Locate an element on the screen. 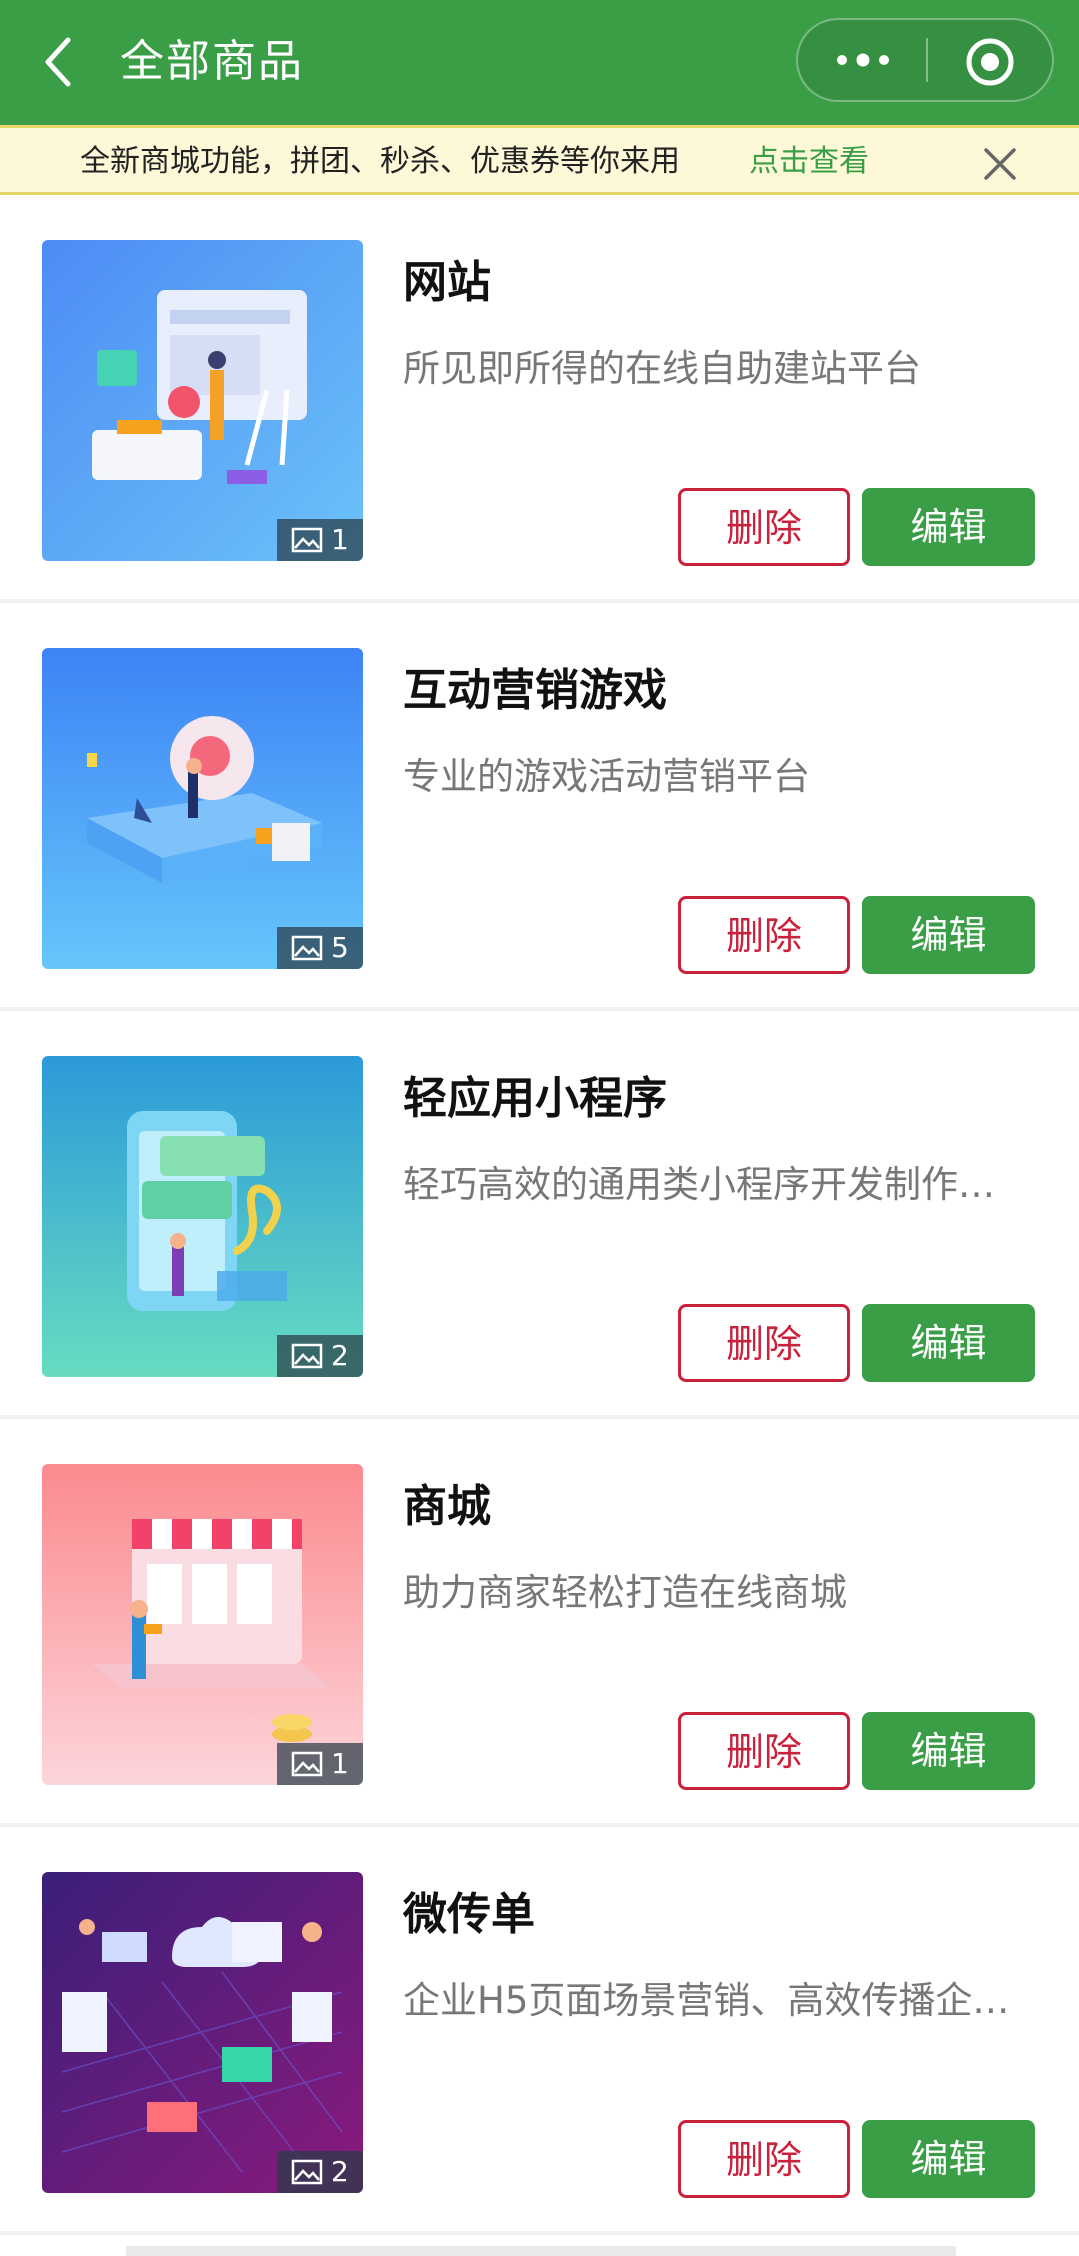 This screenshot has height=2256, width=1079. product-description: 所见即所得的在线自助建站平台 is located at coordinates (662, 368).